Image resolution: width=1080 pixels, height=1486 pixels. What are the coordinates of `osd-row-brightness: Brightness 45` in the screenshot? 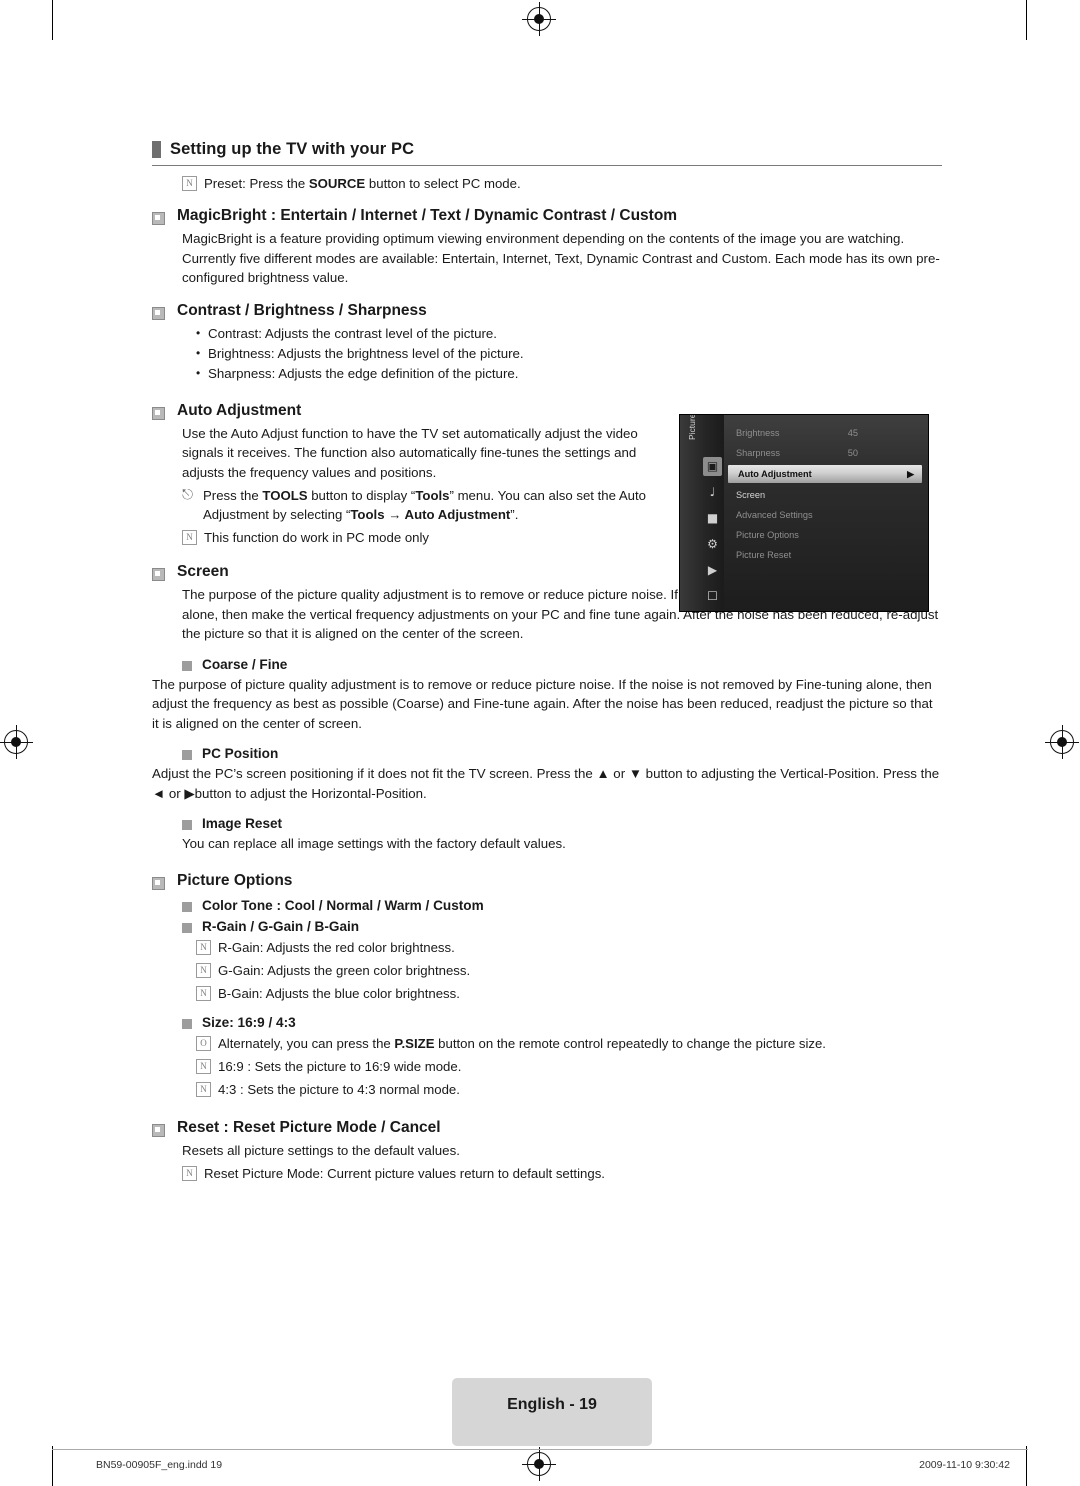 It's located at (826, 433).